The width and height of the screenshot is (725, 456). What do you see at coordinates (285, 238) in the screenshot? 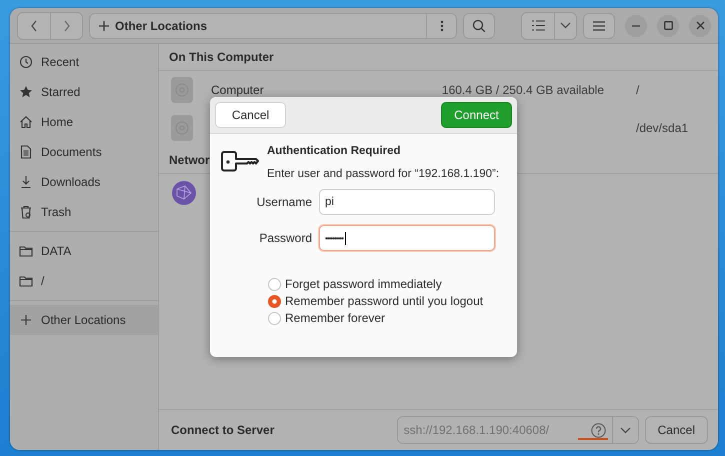
I see `field-label: Password` at bounding box center [285, 238].